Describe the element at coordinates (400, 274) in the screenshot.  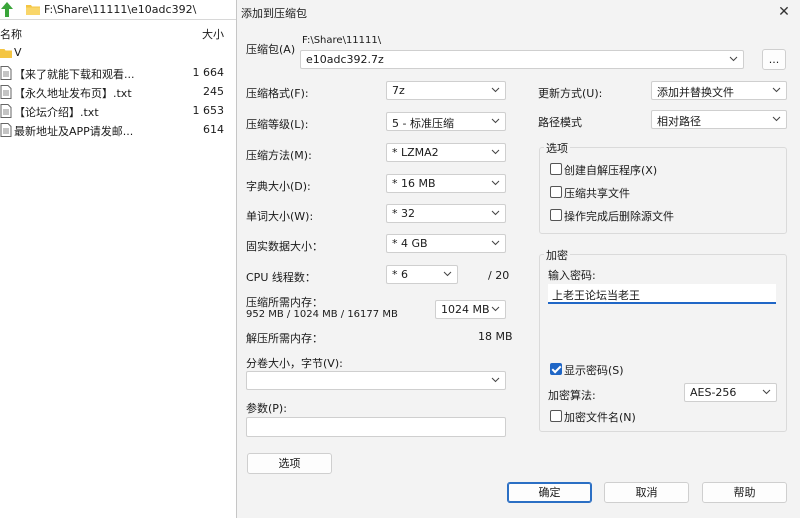
I see `cpu-threads-value: * 6` at that location.